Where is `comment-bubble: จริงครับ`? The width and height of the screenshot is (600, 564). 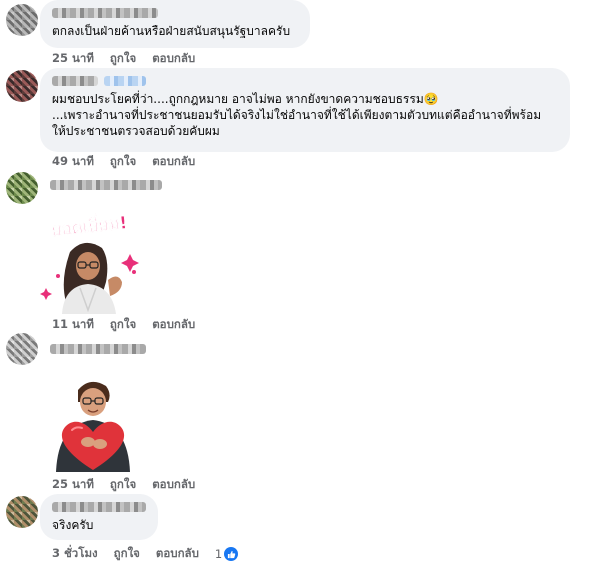 comment-bubble: จริงครับ is located at coordinates (99, 517).